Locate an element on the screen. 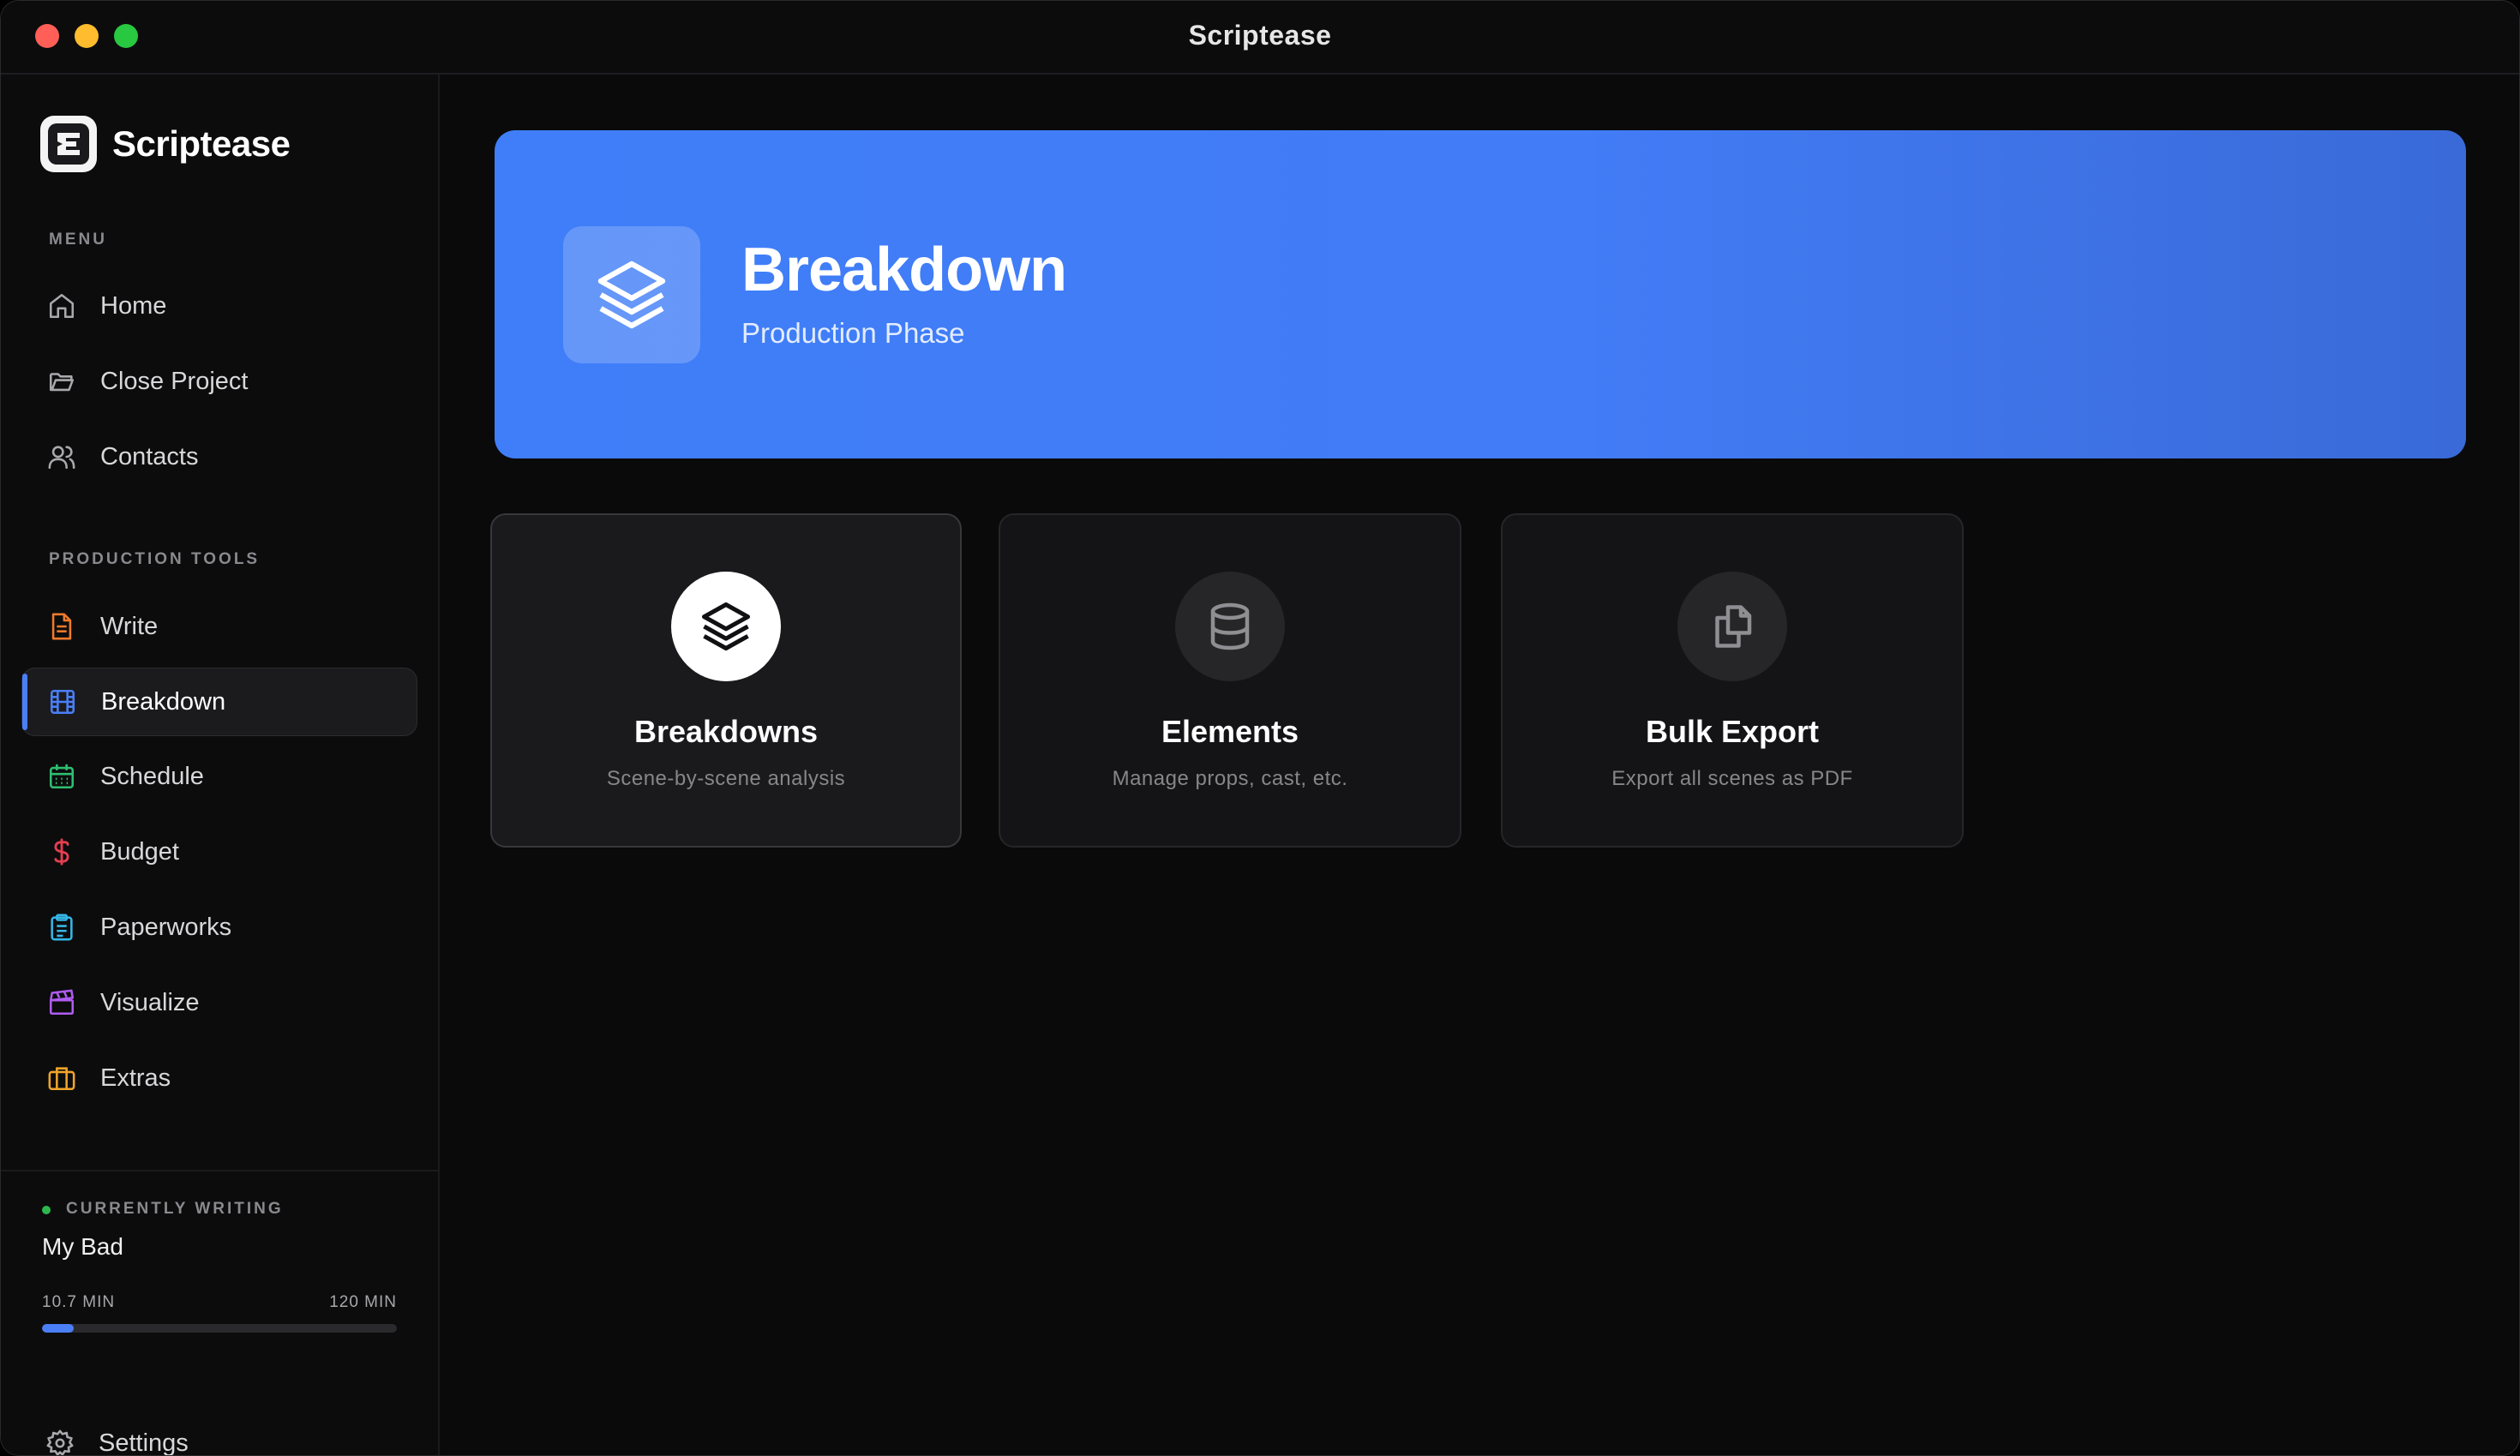  brand: Scriptease is located at coordinates (165, 144).